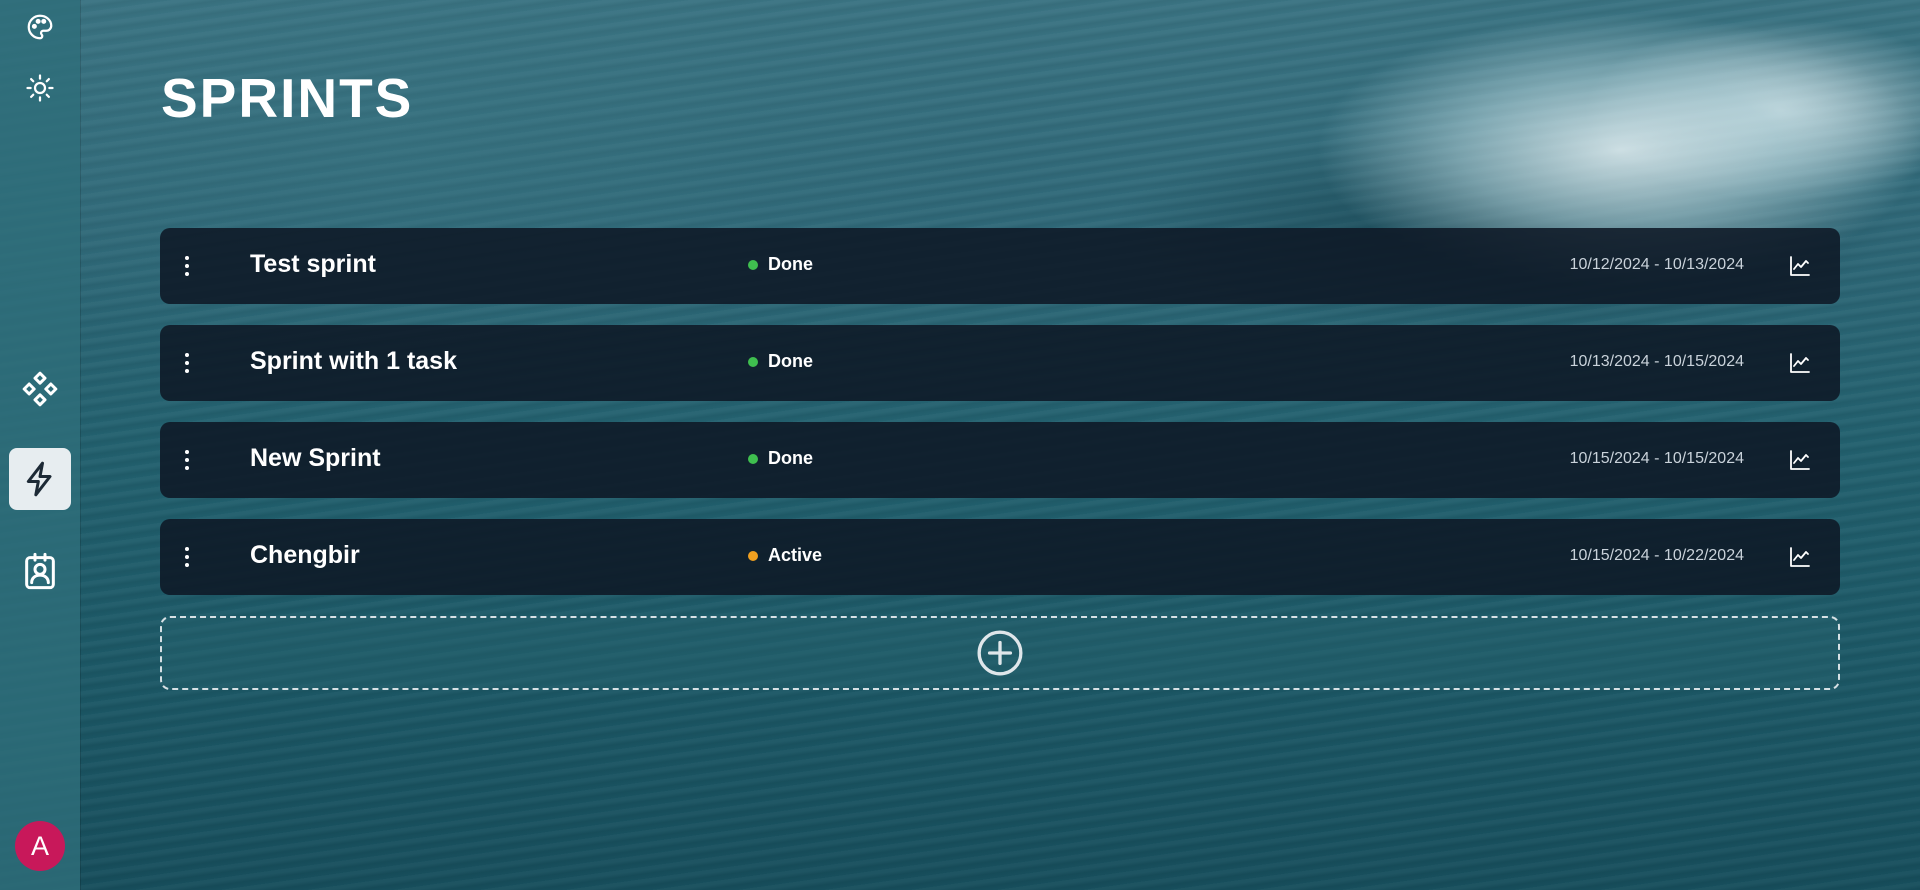  Describe the element at coordinates (315, 458) in the screenshot. I see `sprint-name: New Sprint` at that location.